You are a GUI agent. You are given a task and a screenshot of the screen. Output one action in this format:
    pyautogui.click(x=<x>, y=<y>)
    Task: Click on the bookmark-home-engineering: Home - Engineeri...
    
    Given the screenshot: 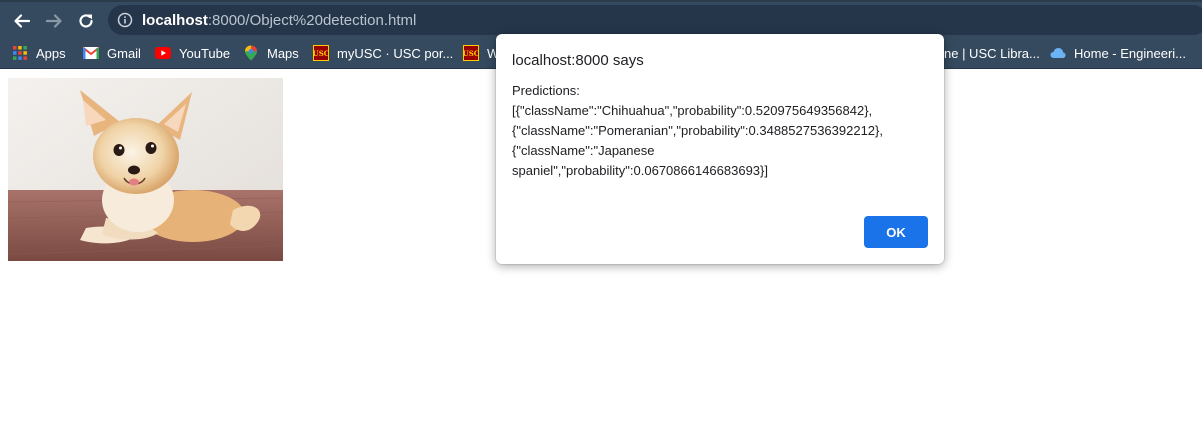 What is the action you would take?
    pyautogui.click(x=1118, y=53)
    